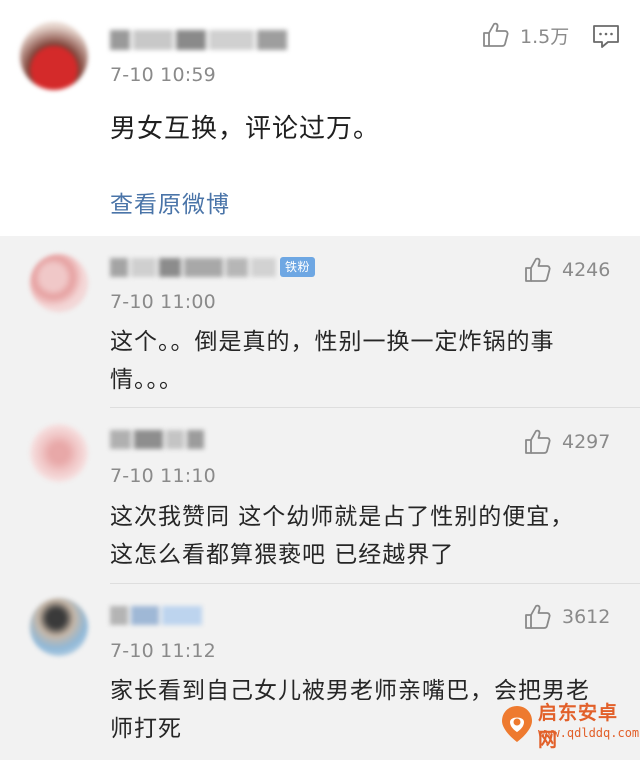  I want to click on comment-like-button: 3612, so click(567, 617).